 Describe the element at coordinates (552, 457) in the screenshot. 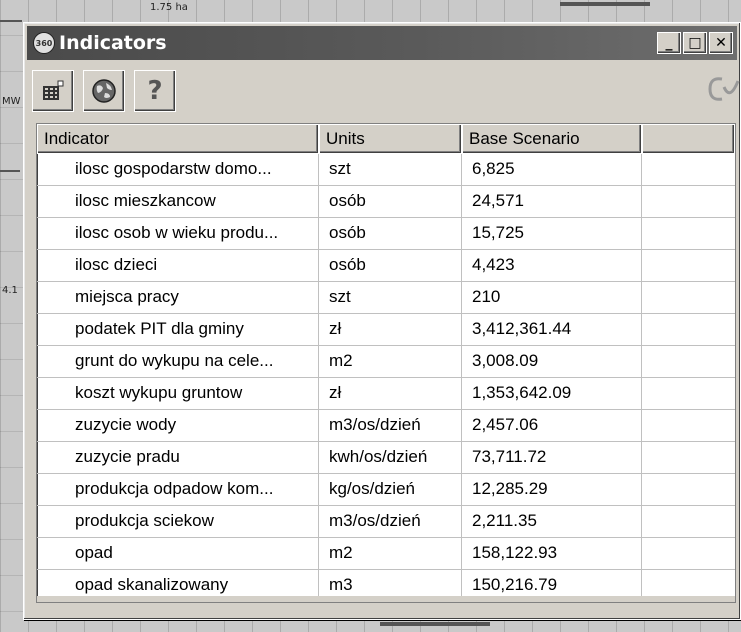

I see `base-scenario-cell: 73,711.72` at that location.